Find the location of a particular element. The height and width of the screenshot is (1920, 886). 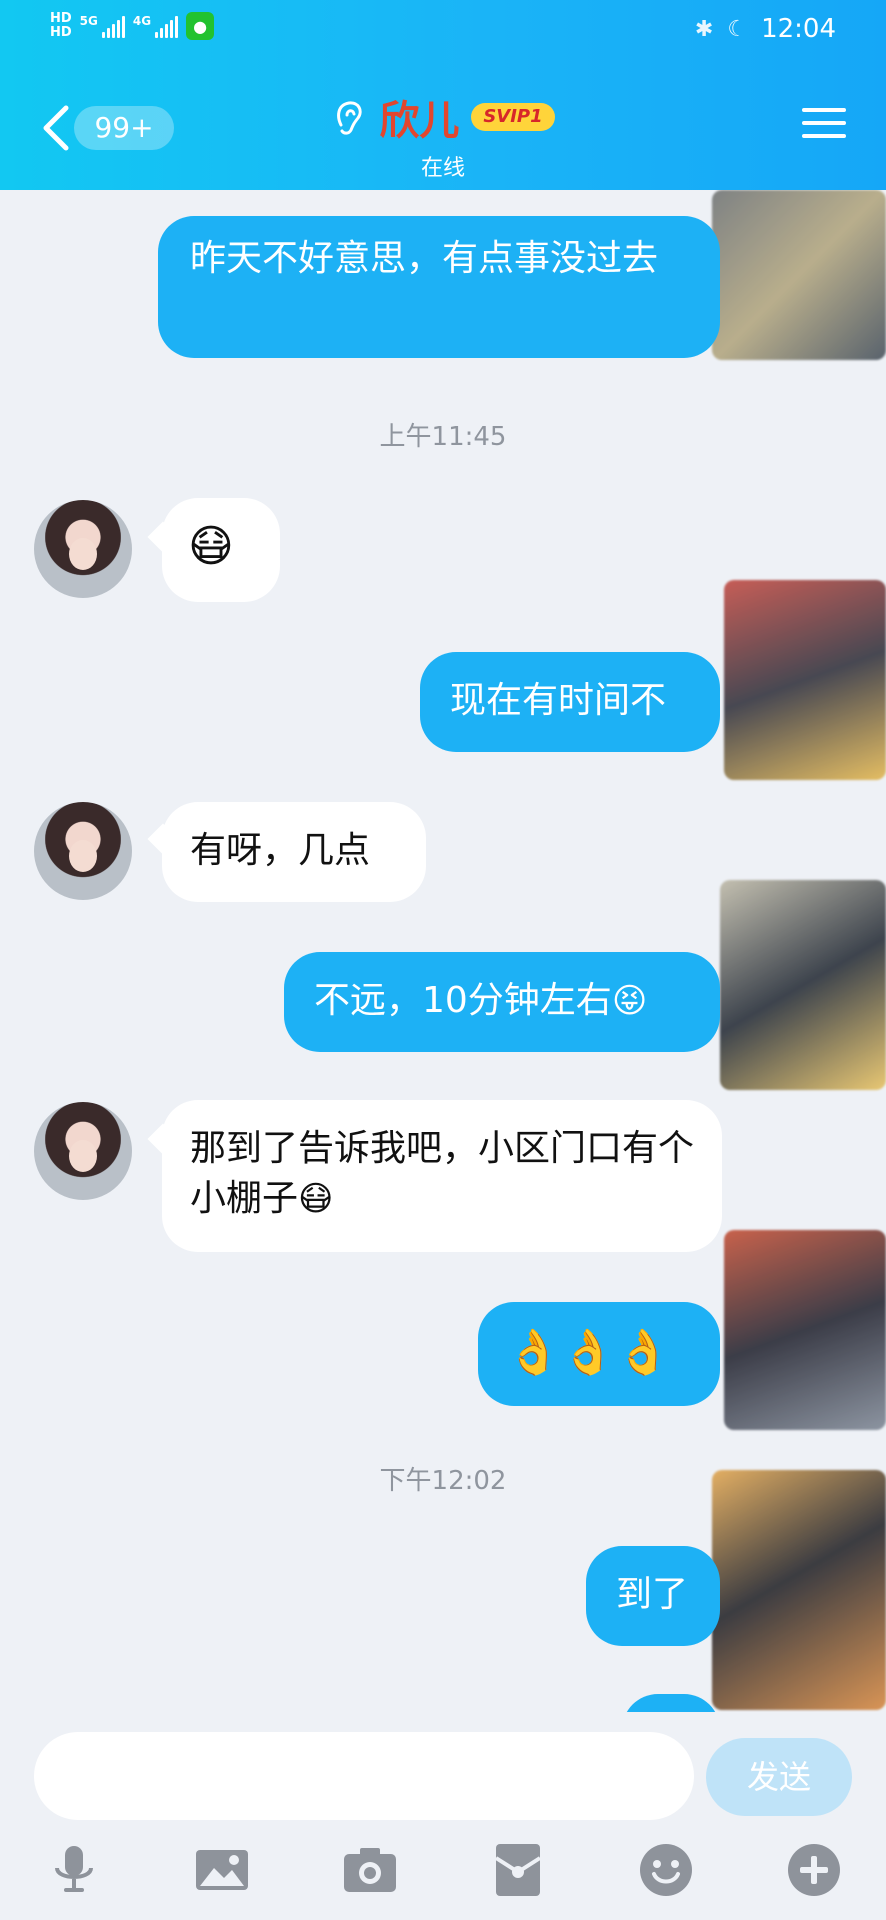

status-bar-right: ✱ ☾ 12:04 is located at coordinates (765, 29).